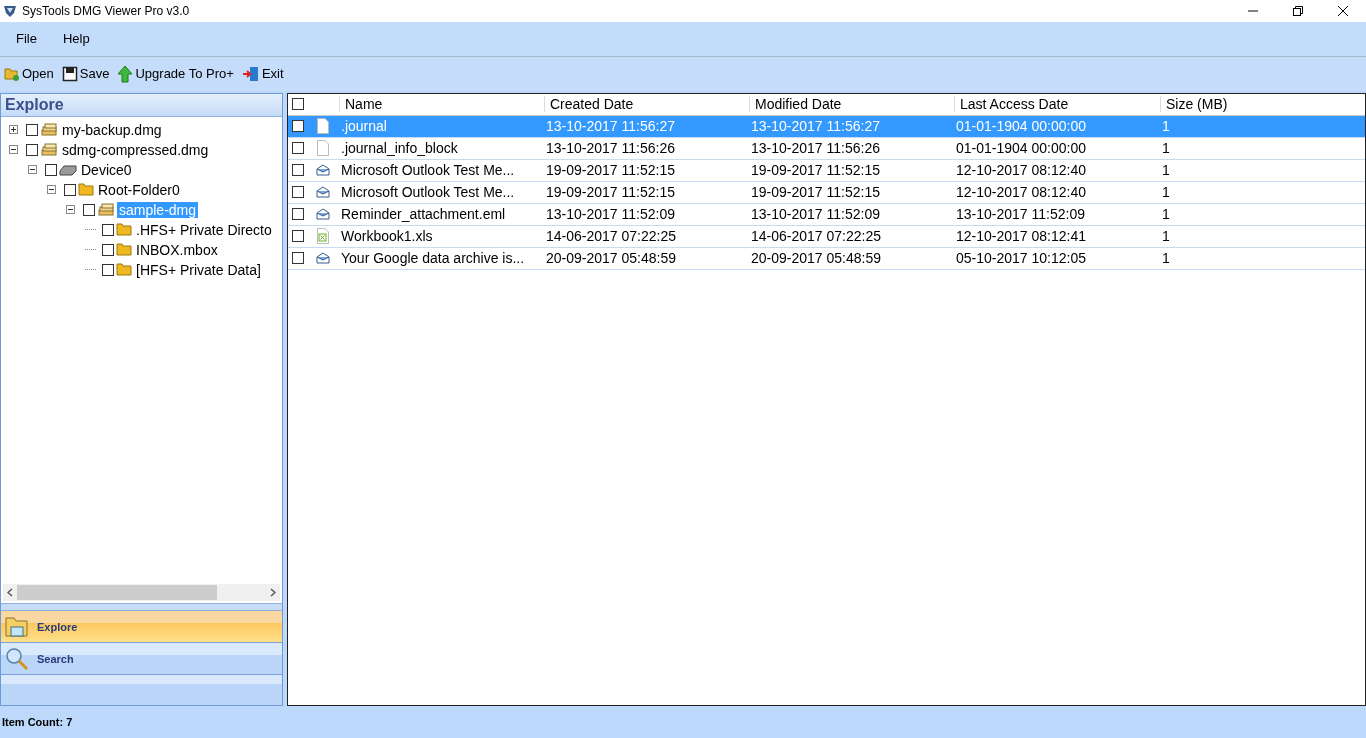 The width and height of the screenshot is (1366, 738). What do you see at coordinates (135, 149) in the screenshot?
I see `tree-item: sdmg-compressed.dmg` at bounding box center [135, 149].